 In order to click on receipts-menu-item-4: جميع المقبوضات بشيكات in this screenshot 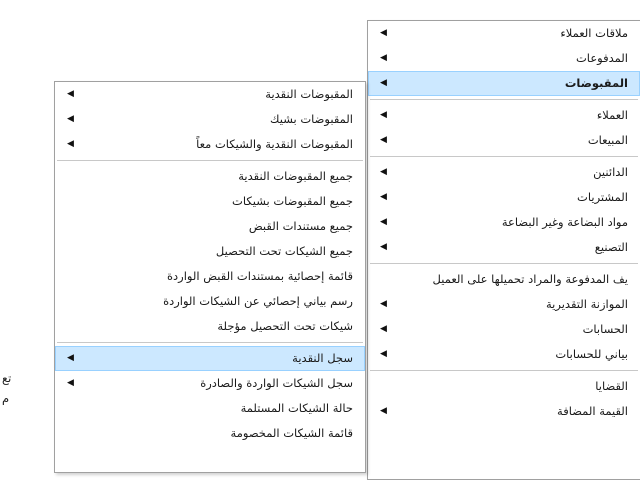, I will do `click(210, 201)`.